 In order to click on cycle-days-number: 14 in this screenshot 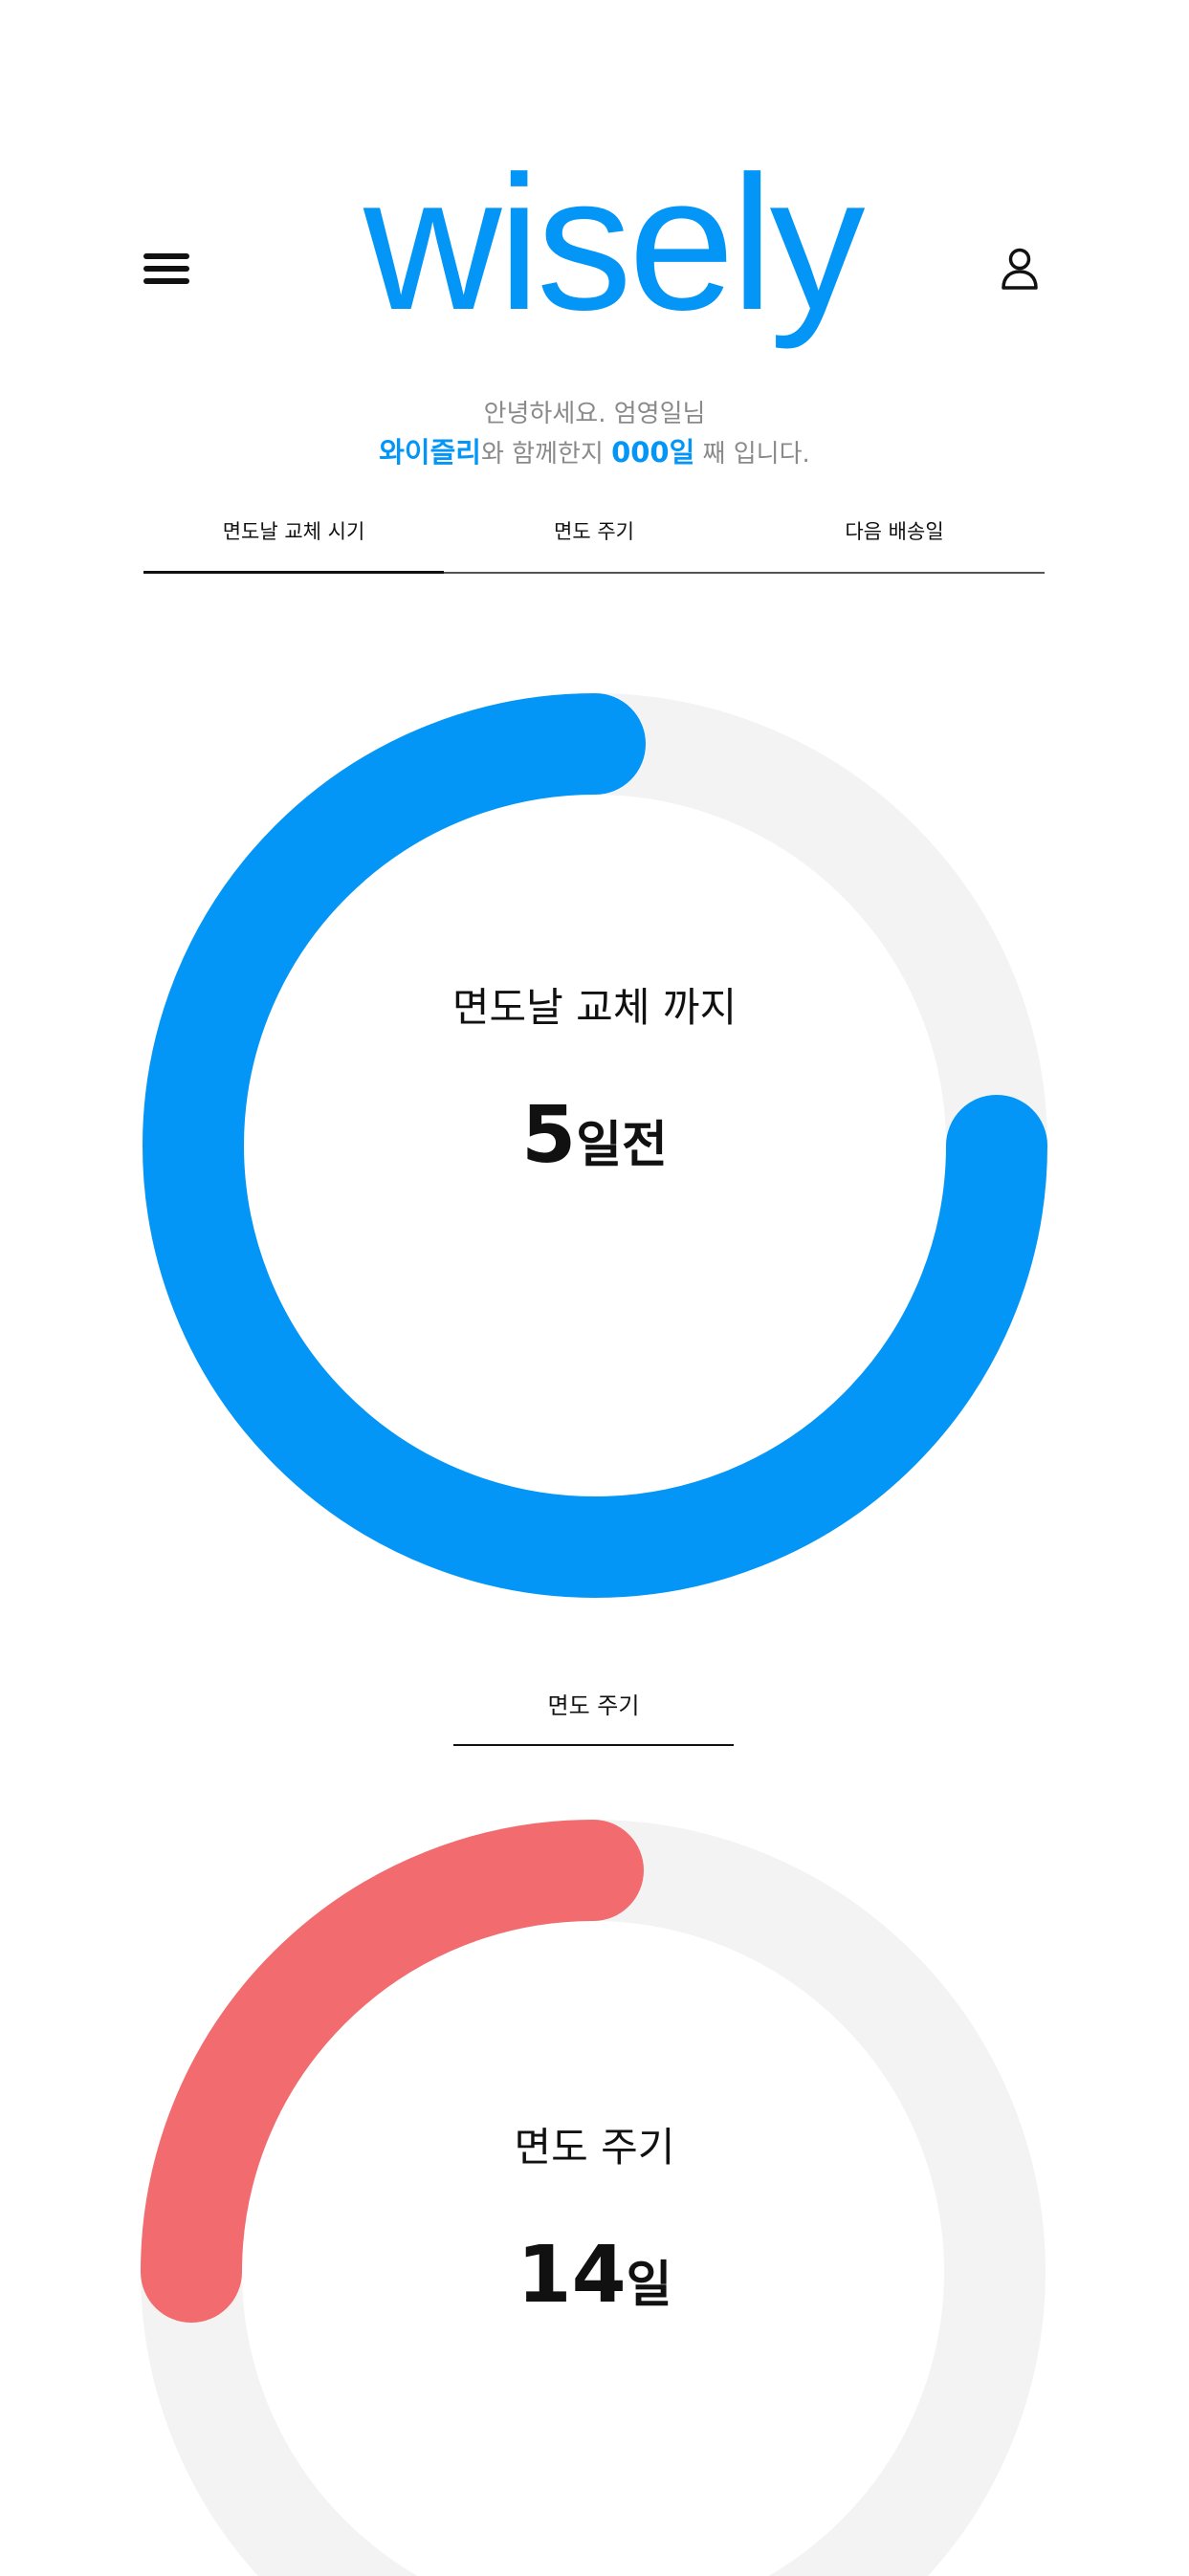, I will do `click(572, 2275)`.